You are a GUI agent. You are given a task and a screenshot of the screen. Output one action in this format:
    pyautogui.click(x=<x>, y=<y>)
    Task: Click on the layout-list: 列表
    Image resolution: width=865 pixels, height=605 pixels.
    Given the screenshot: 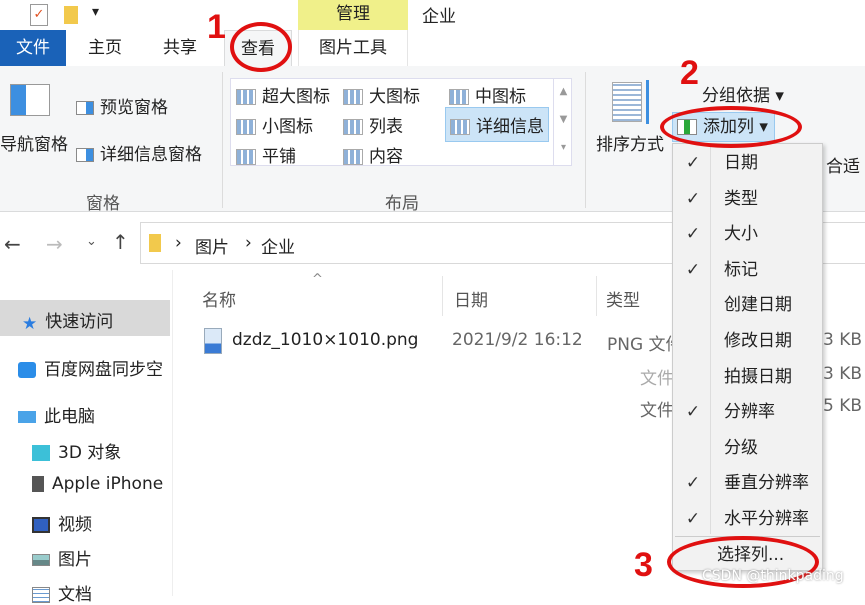 What is the action you would take?
    pyautogui.click(x=373, y=124)
    